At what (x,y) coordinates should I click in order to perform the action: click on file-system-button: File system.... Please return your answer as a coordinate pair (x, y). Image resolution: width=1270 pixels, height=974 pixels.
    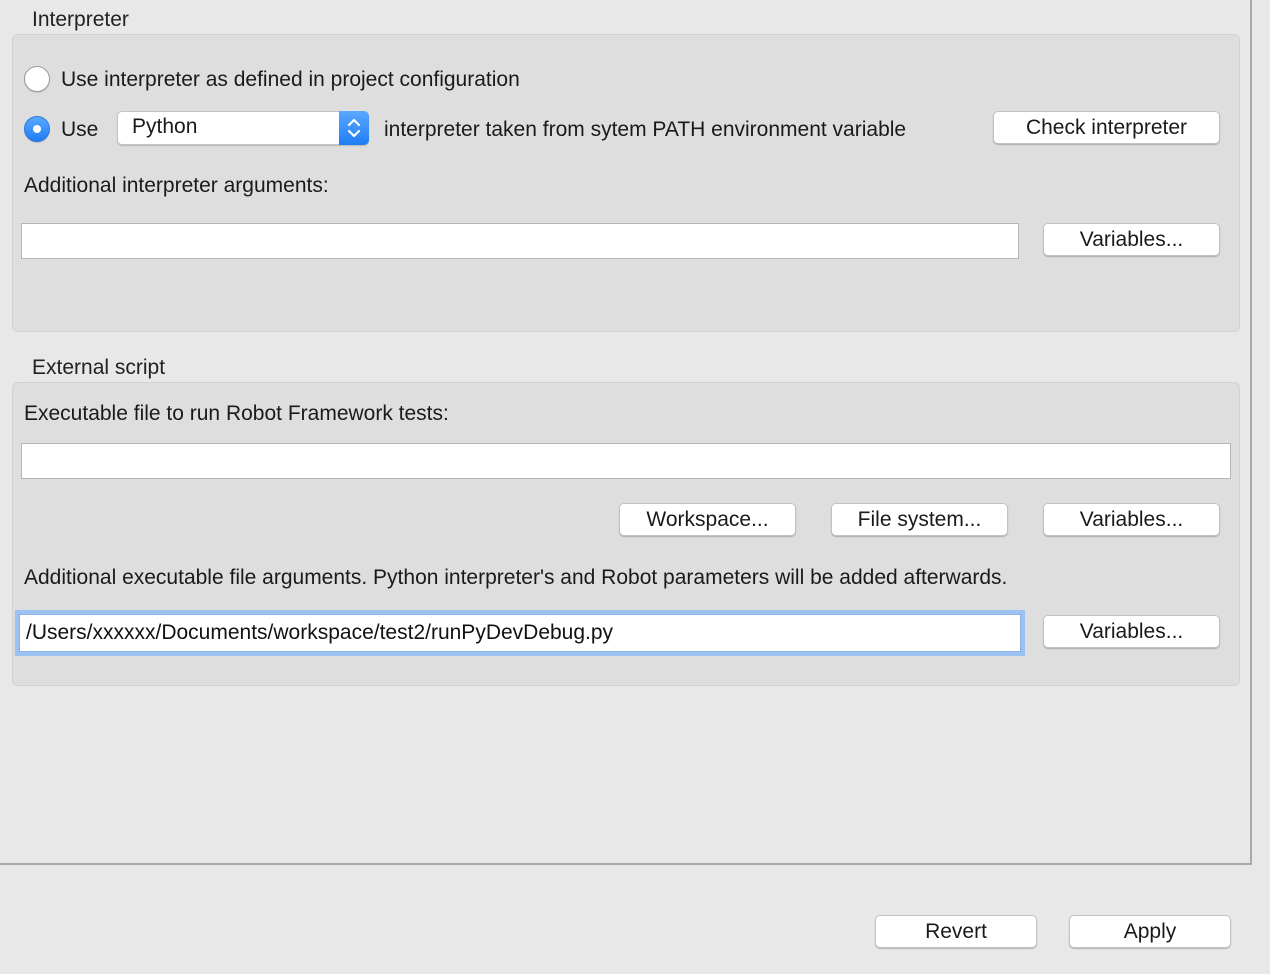
    Looking at the image, I should click on (919, 519).